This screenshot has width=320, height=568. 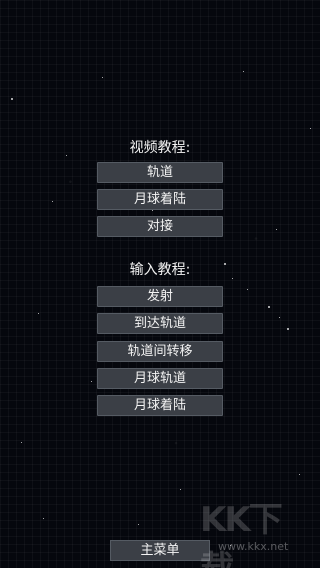 What do you see at coordinates (160, 199) in the screenshot?
I see `video-moon-landing-button: 月球着陆` at bounding box center [160, 199].